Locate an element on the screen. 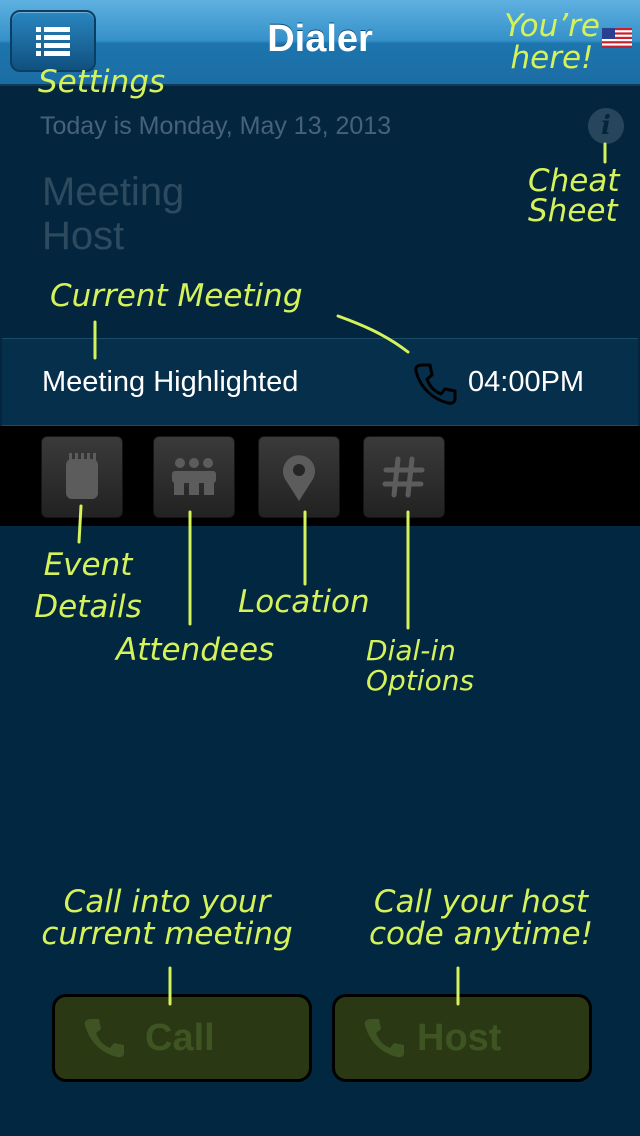 This screenshot has height=1136, width=640. annotation-event-details: Event Details is located at coordinates (88, 586).